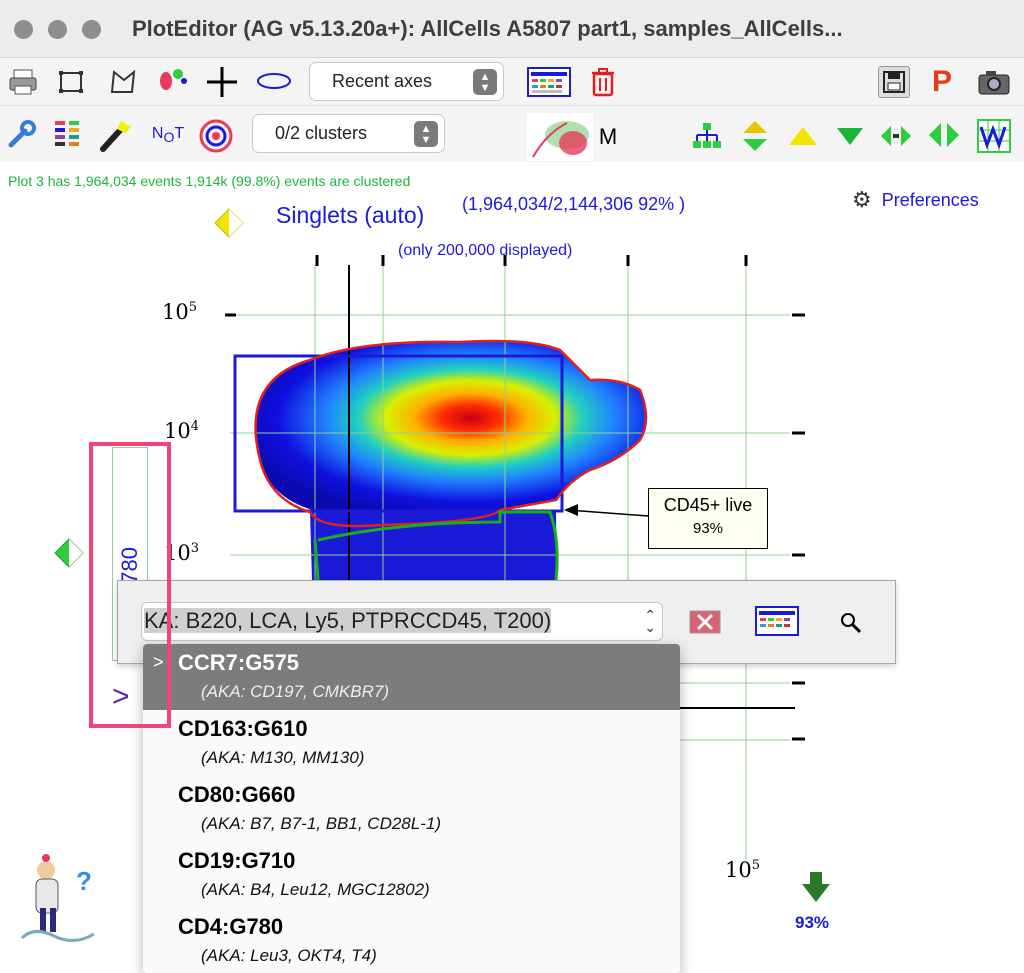  What do you see at coordinates (512, 82) in the screenshot?
I see `toolbar-top: Recent axes ▲ ▼ P` at bounding box center [512, 82].